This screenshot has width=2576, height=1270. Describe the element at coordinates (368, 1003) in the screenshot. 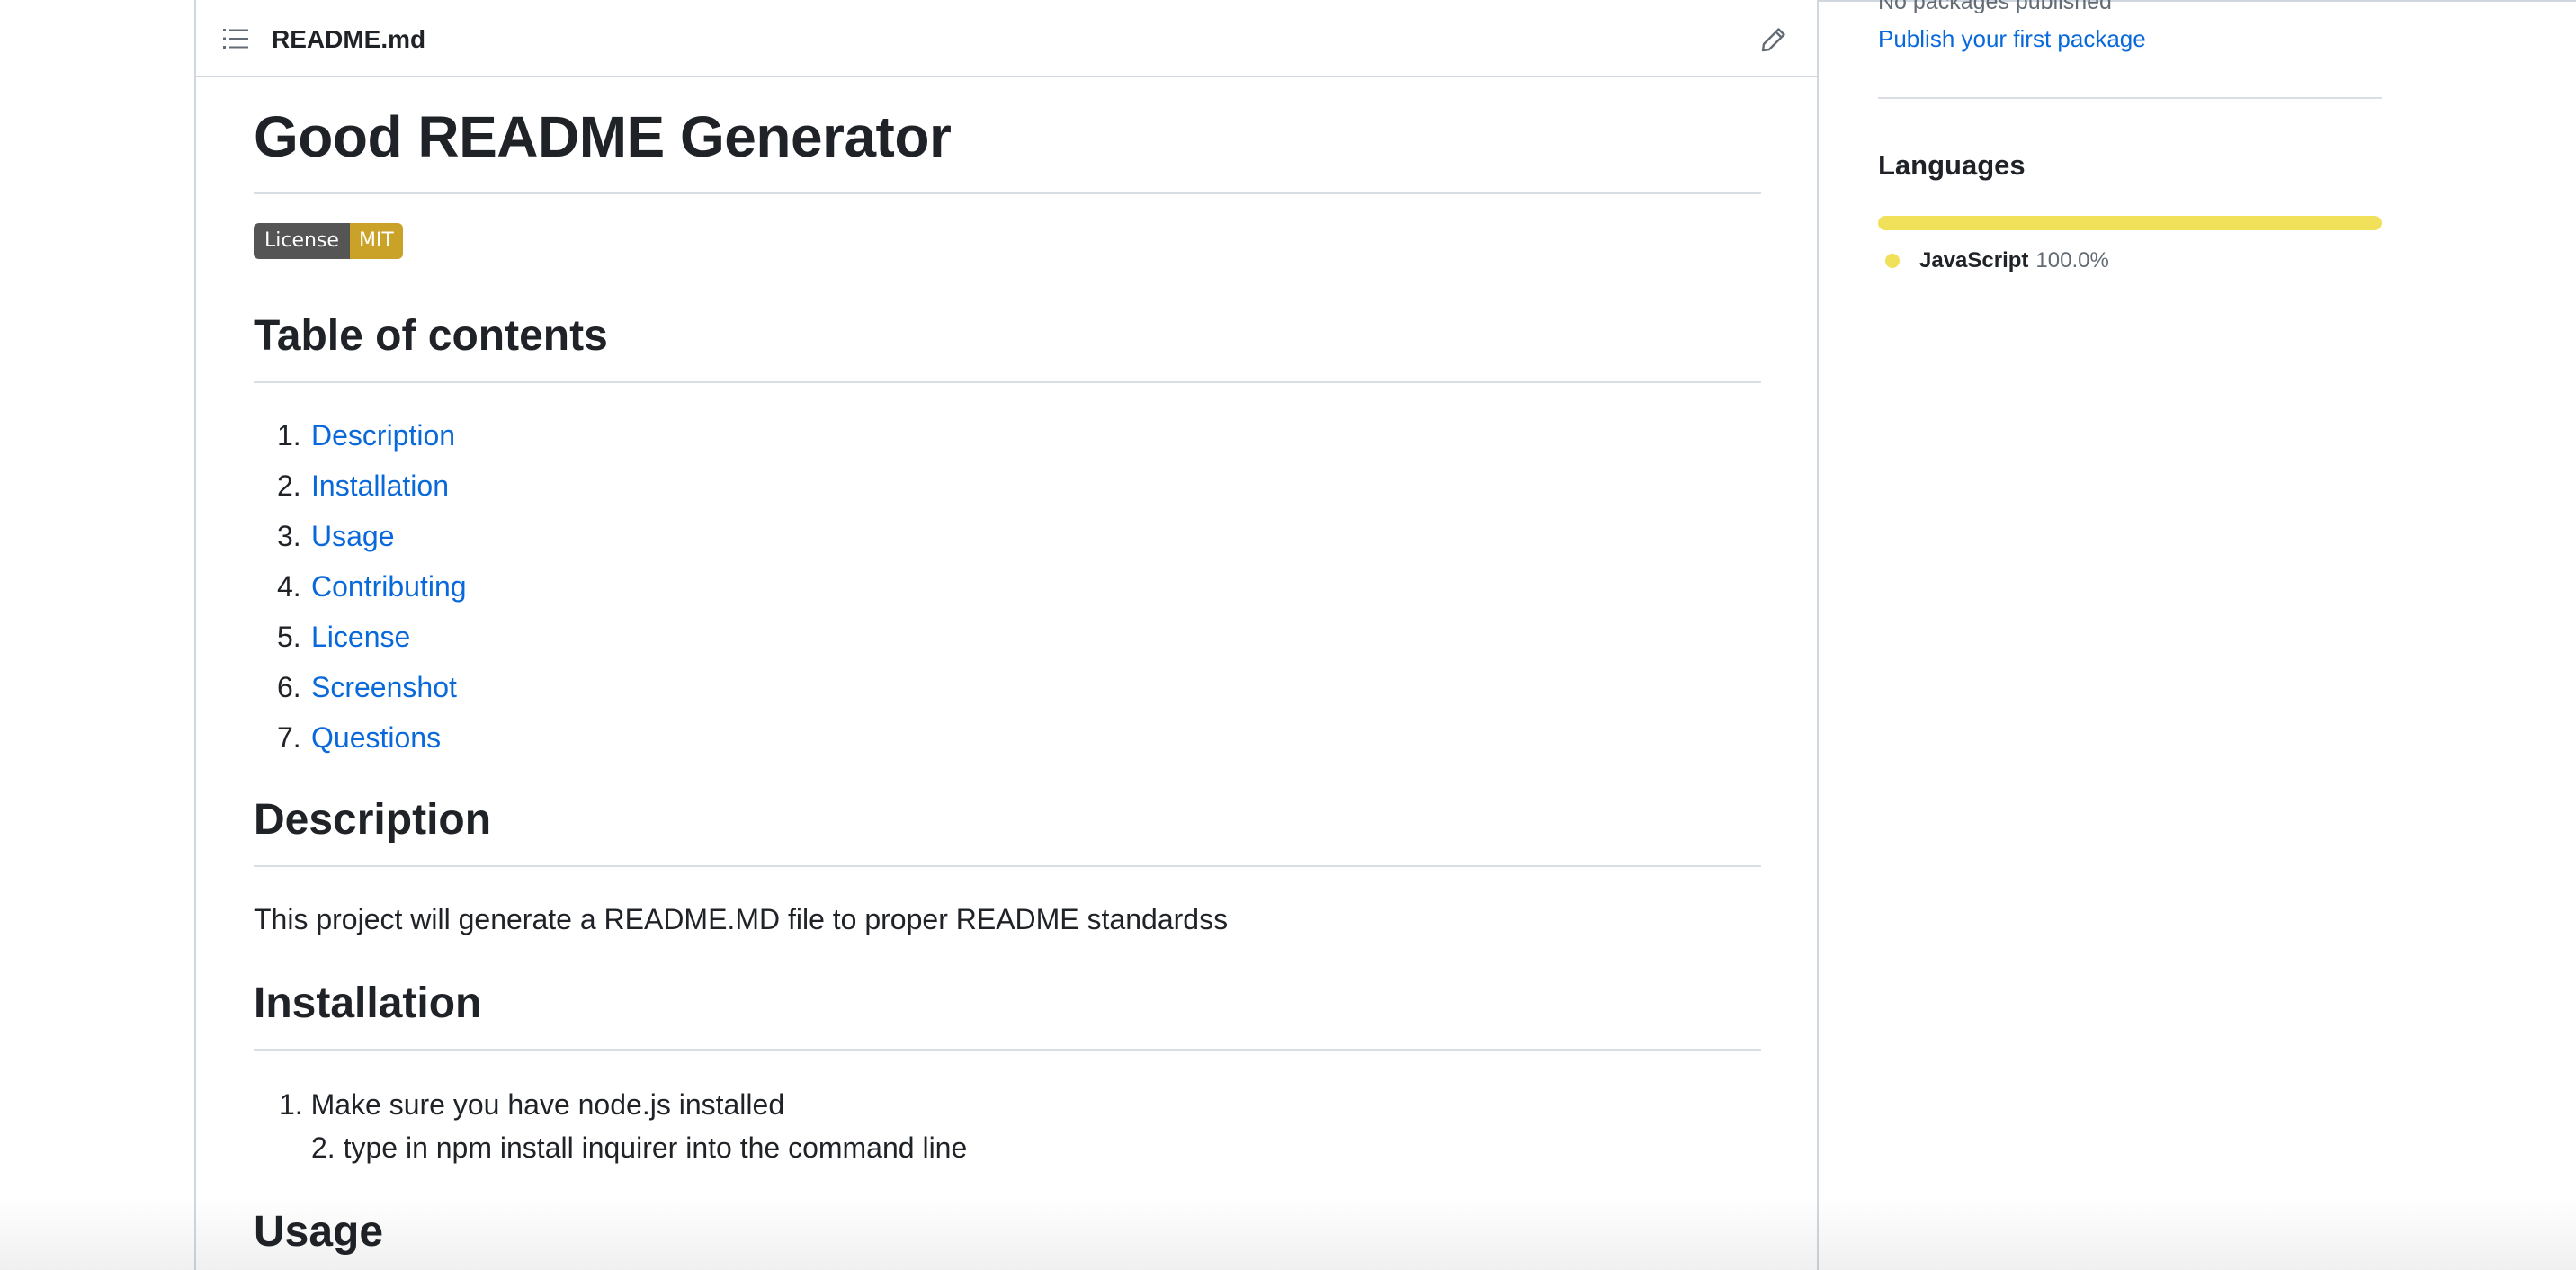

I see `installation-heading-text: Installation` at that location.